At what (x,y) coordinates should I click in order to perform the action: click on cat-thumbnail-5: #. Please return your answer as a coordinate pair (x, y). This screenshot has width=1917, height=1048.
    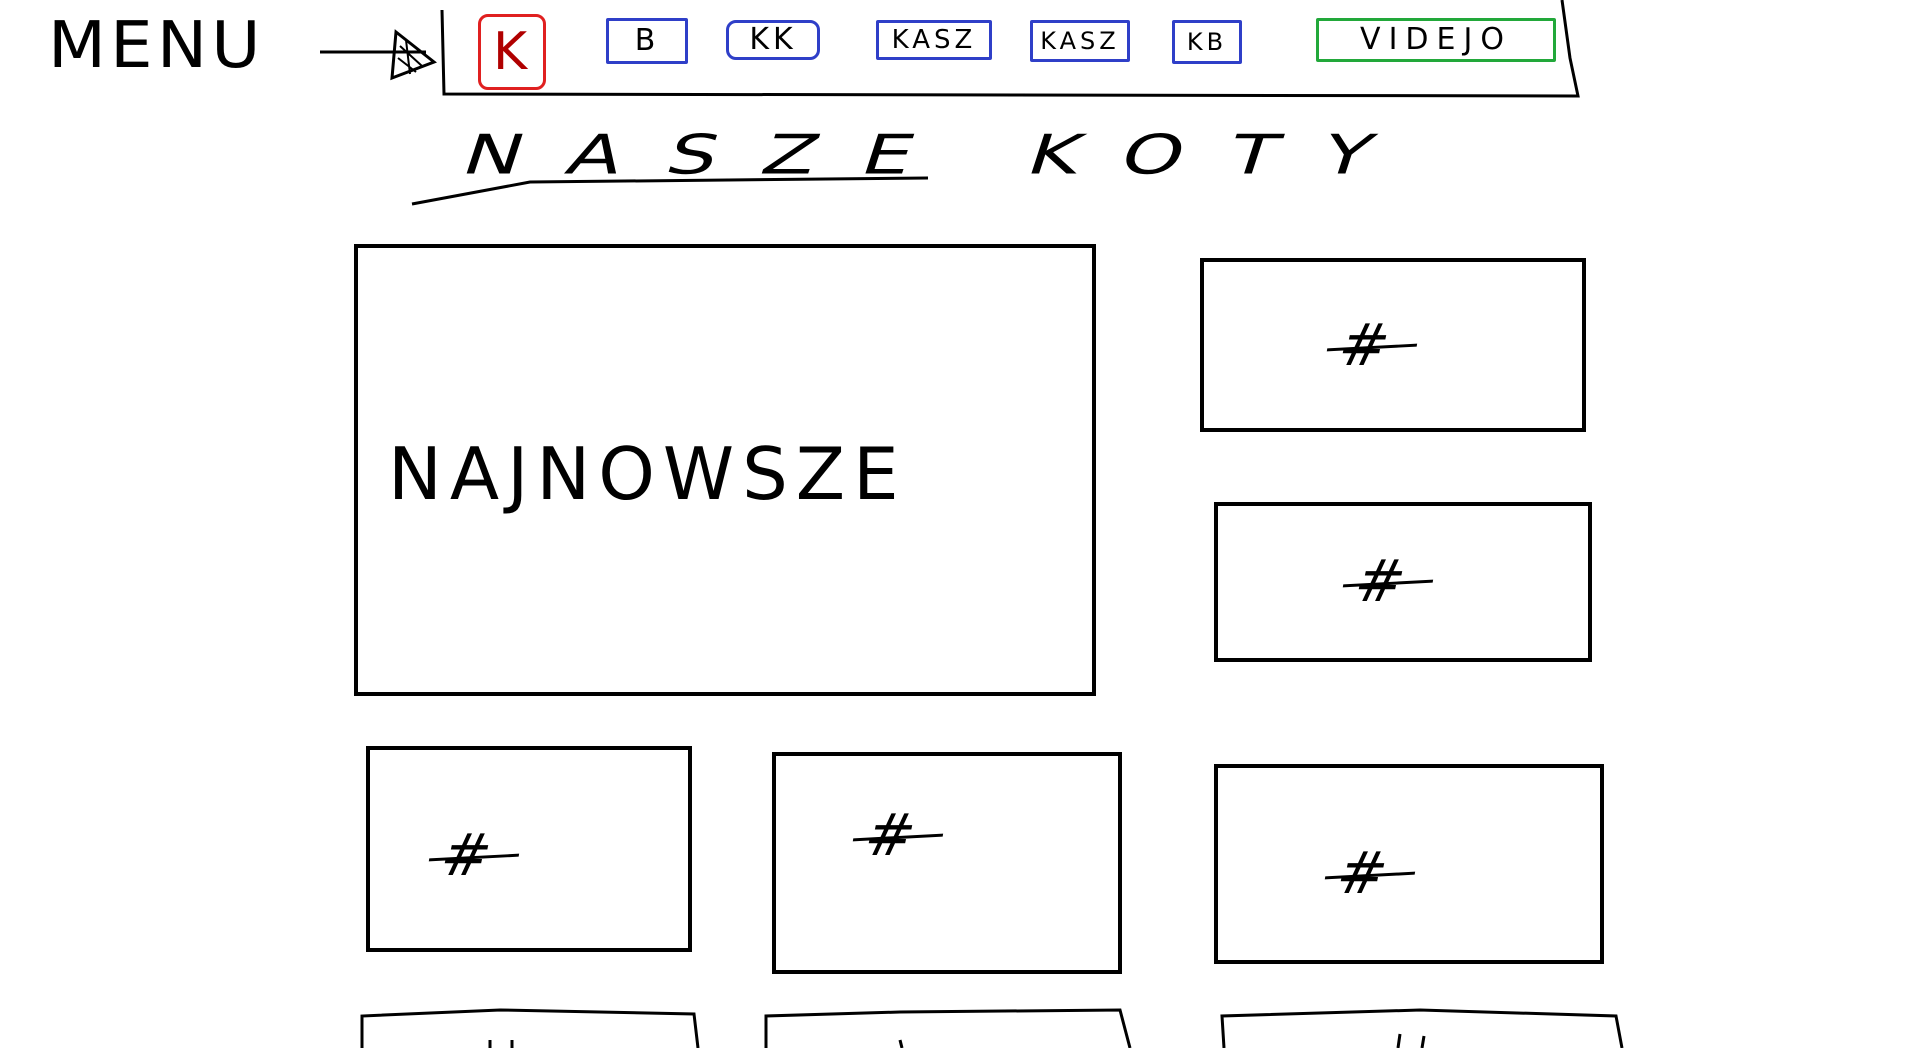
    Looking at the image, I should click on (1409, 864).